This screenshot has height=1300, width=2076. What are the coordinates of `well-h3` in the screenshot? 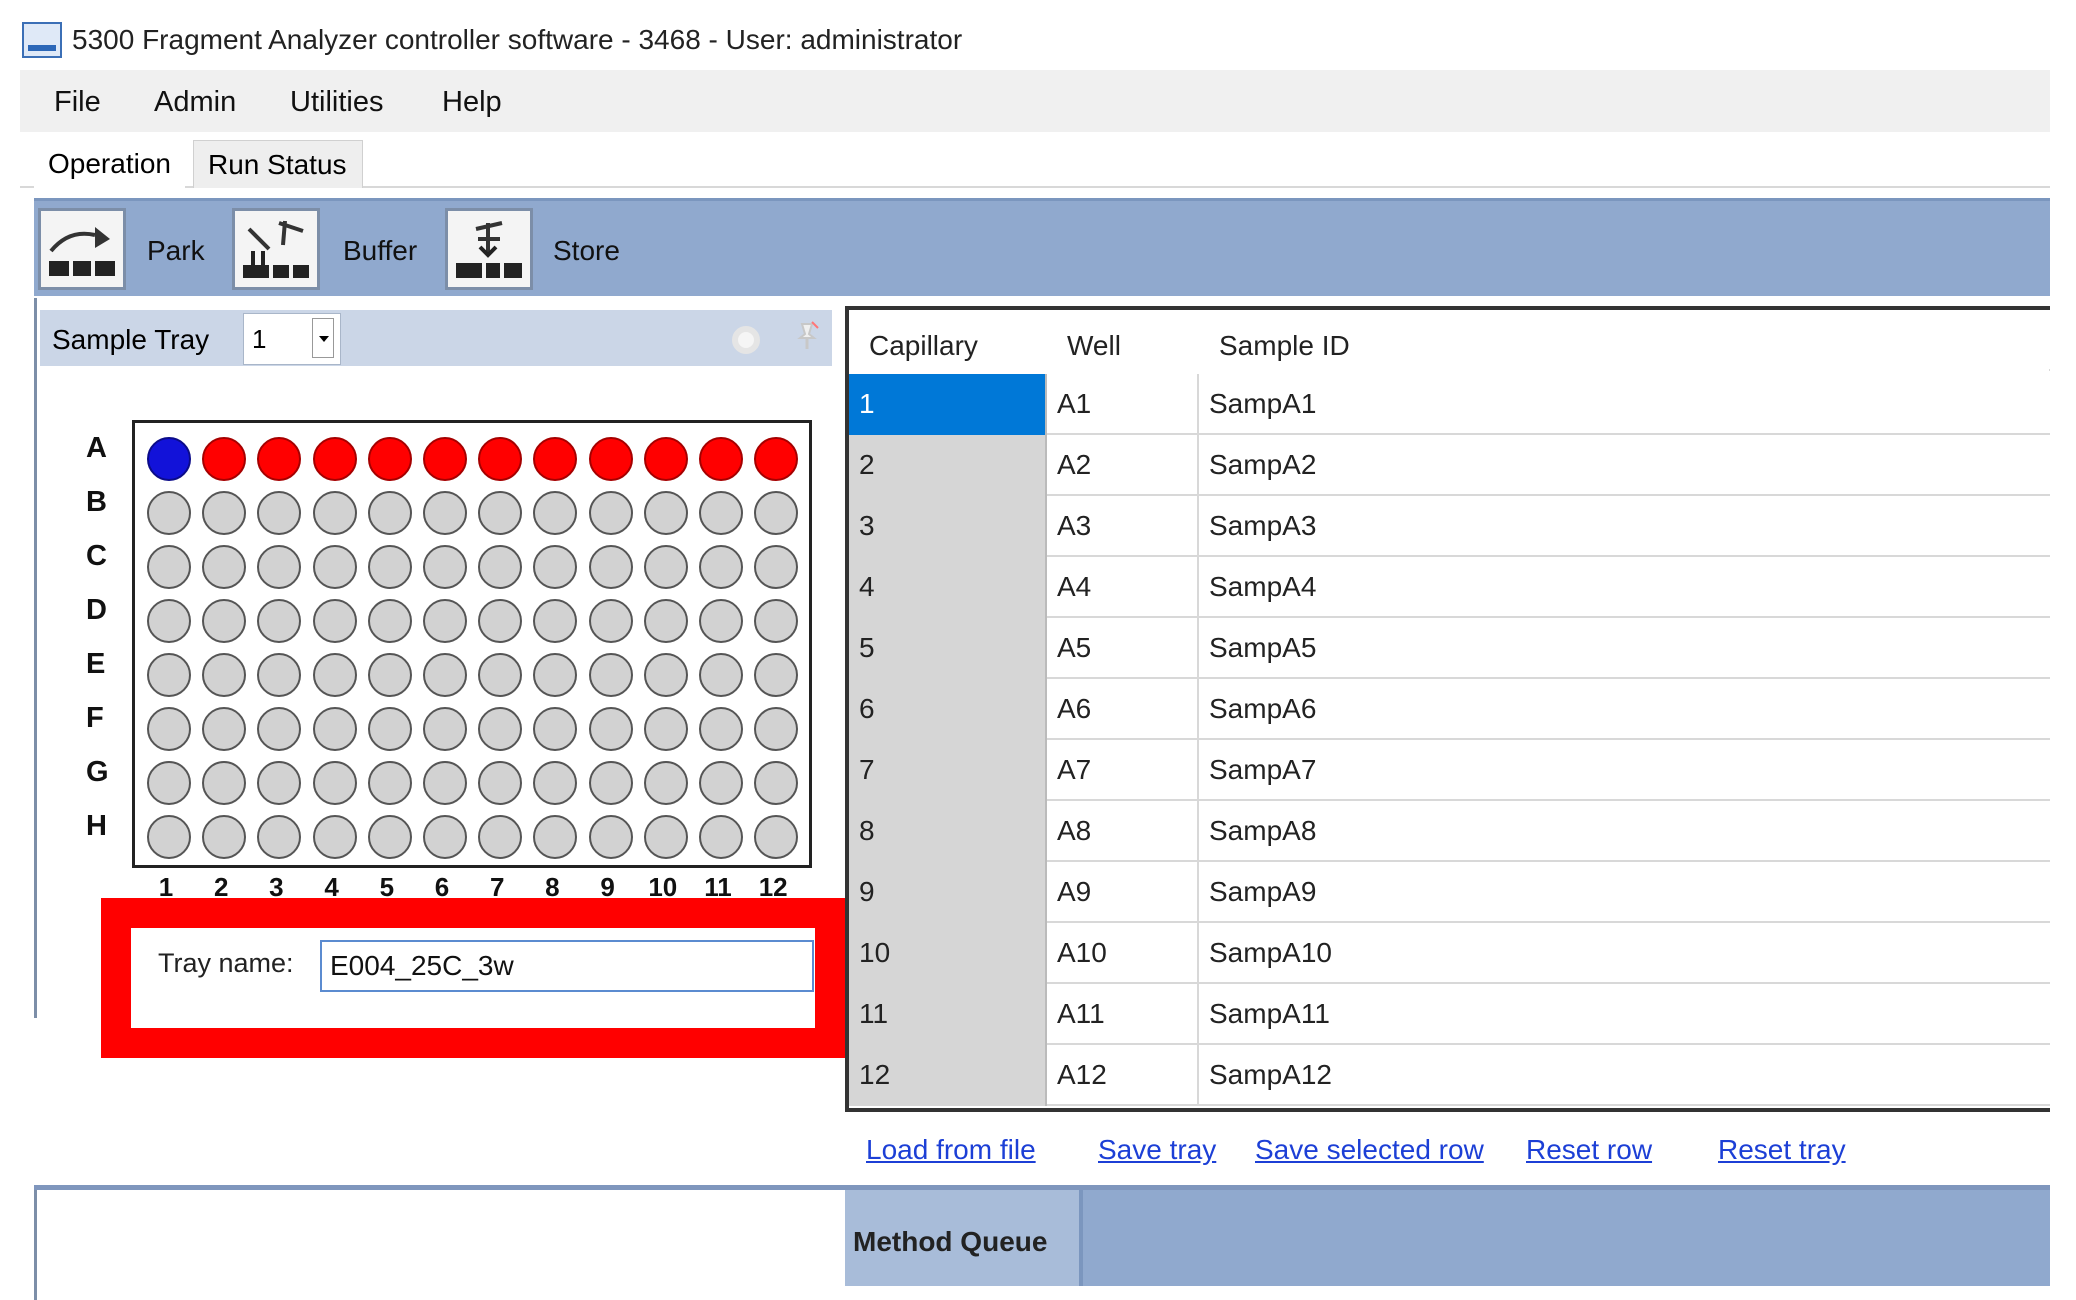 It's located at (279, 837).